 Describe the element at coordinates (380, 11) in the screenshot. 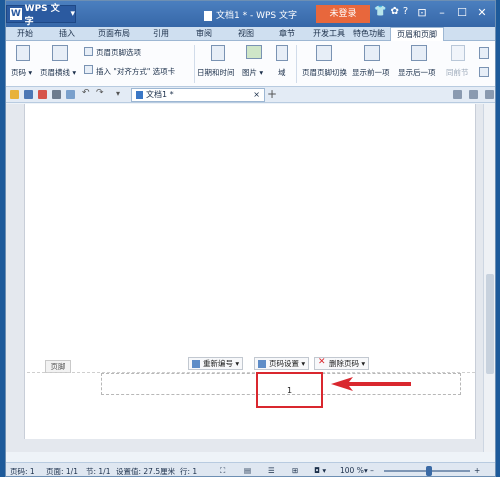

I see `shirt-icon: 👕` at that location.